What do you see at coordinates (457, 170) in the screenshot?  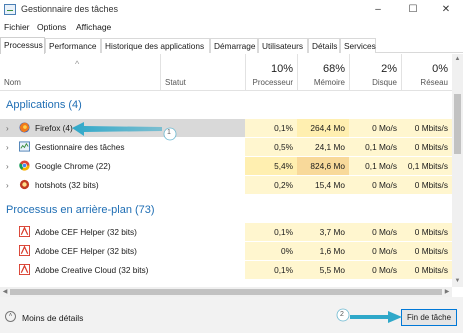 I see `vertical-scrollbar: ▲ ▼` at bounding box center [457, 170].